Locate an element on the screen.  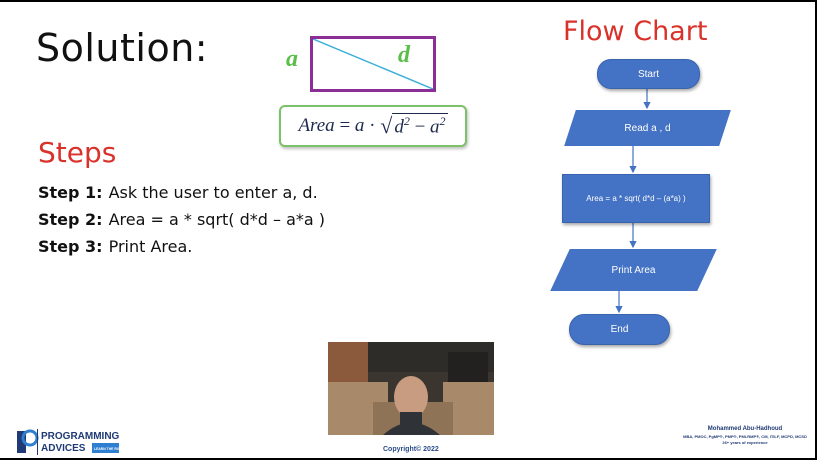
flowchart-start: Start is located at coordinates (648, 74).